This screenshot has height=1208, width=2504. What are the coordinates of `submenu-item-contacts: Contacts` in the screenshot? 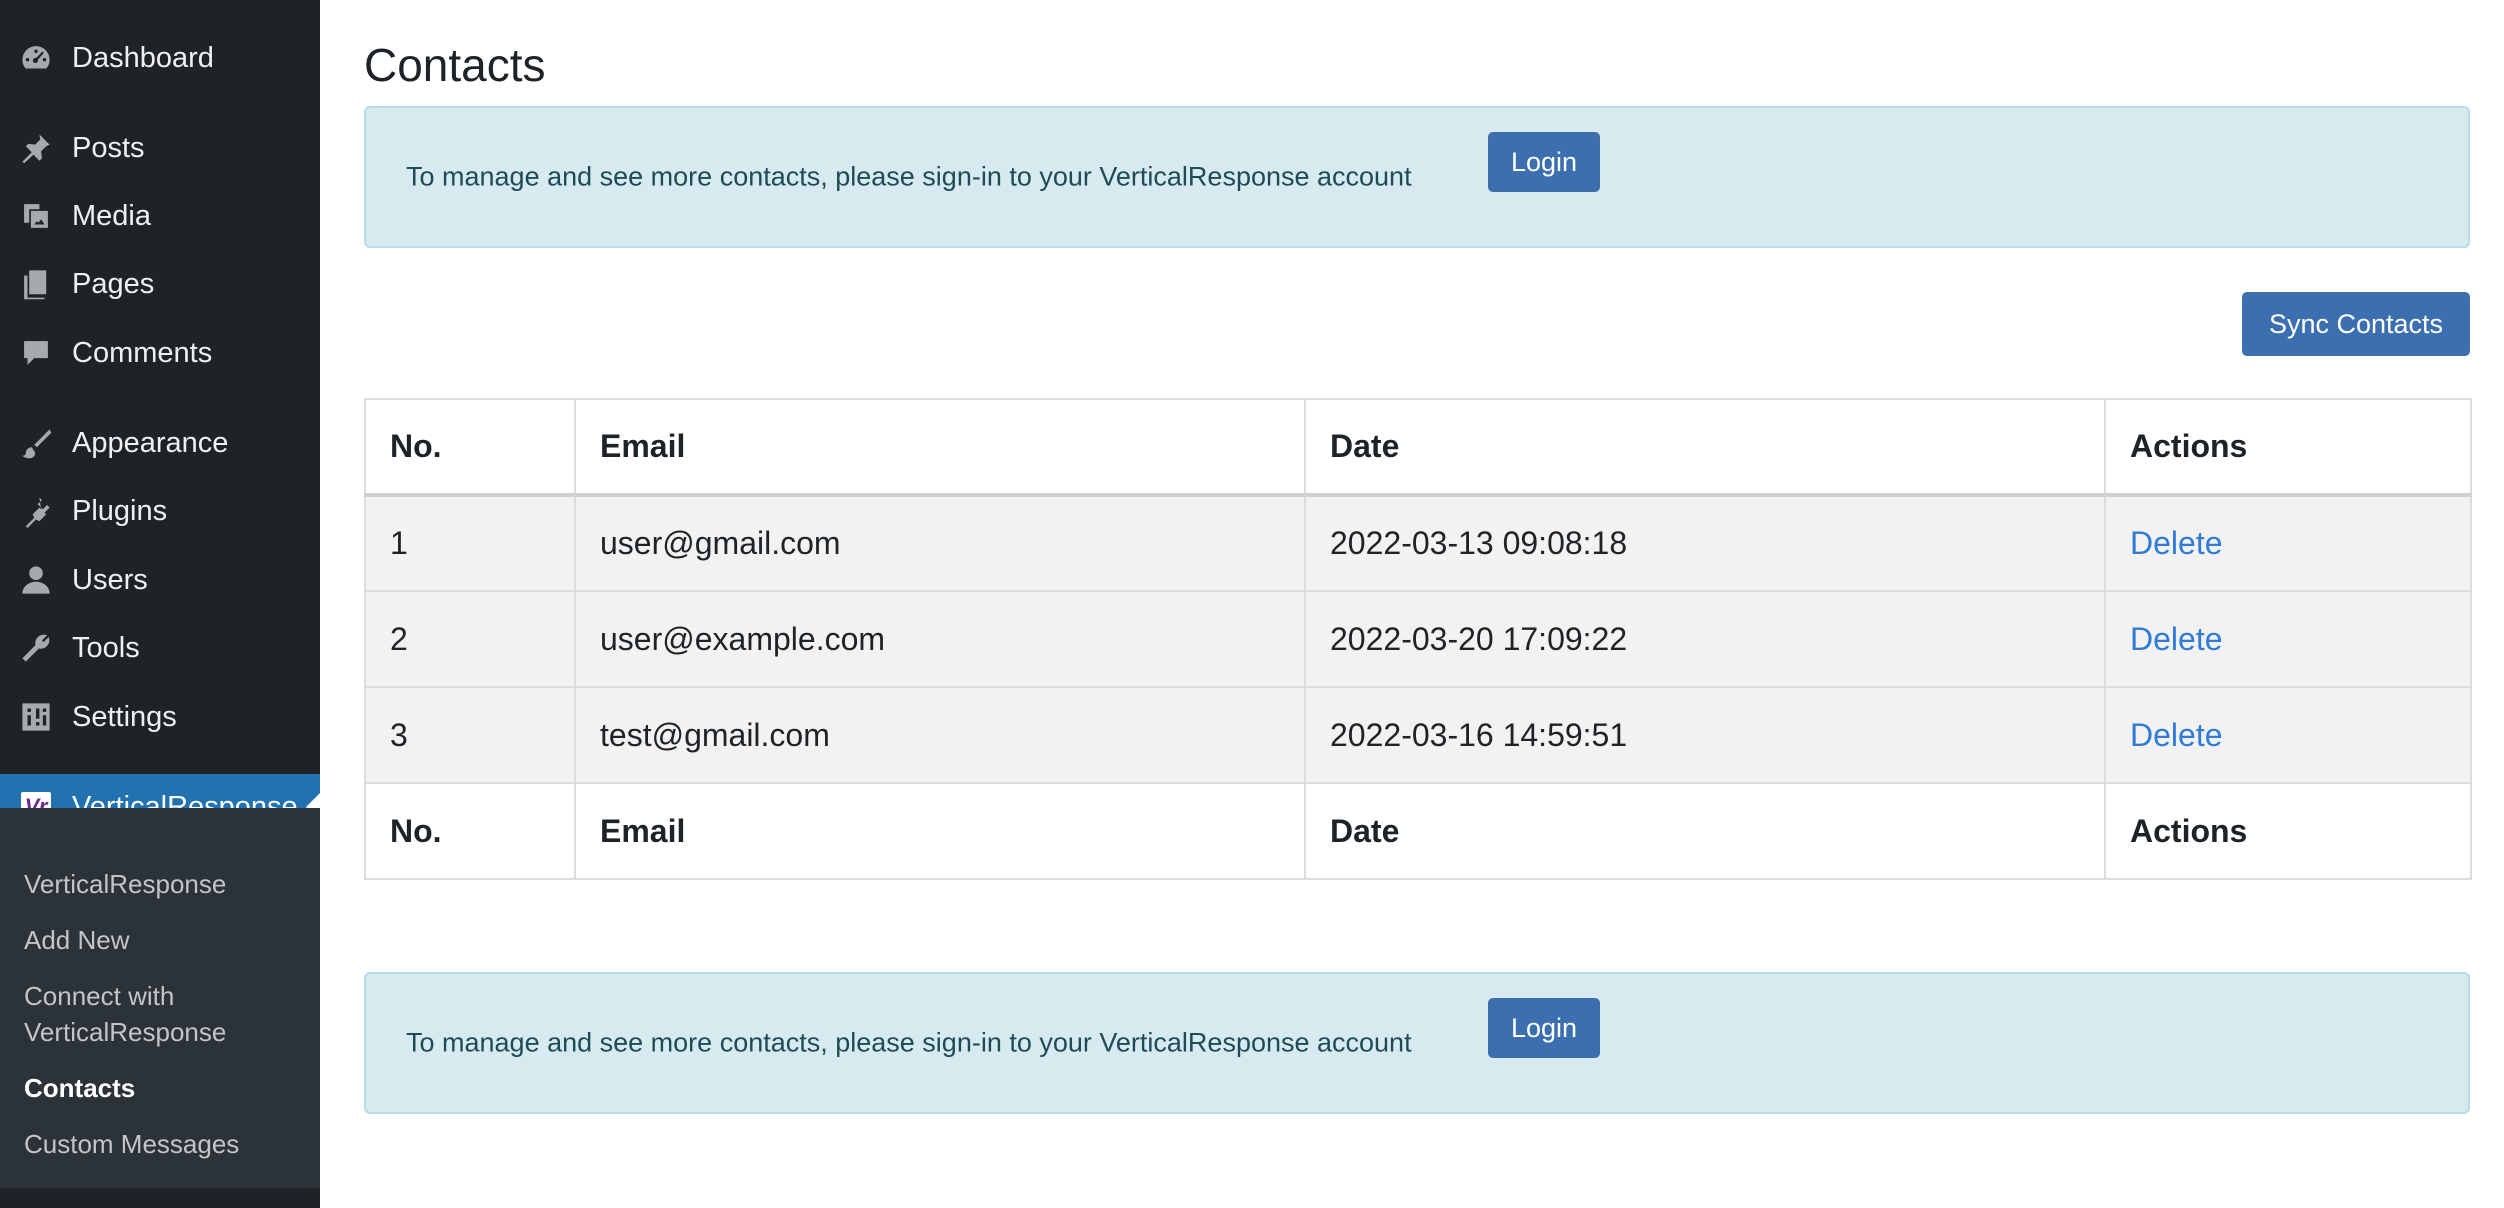 It's located at (169, 1088).